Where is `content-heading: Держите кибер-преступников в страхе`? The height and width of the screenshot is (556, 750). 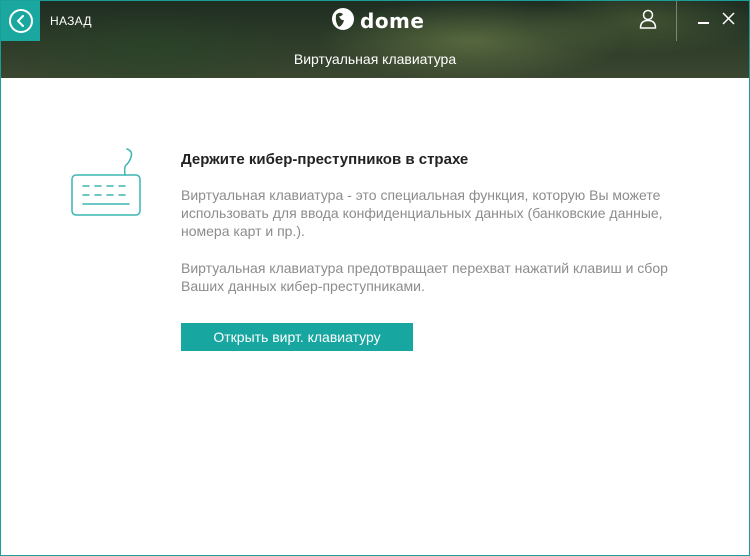 content-heading: Держите кибер-преступников в страхе is located at coordinates (325, 159).